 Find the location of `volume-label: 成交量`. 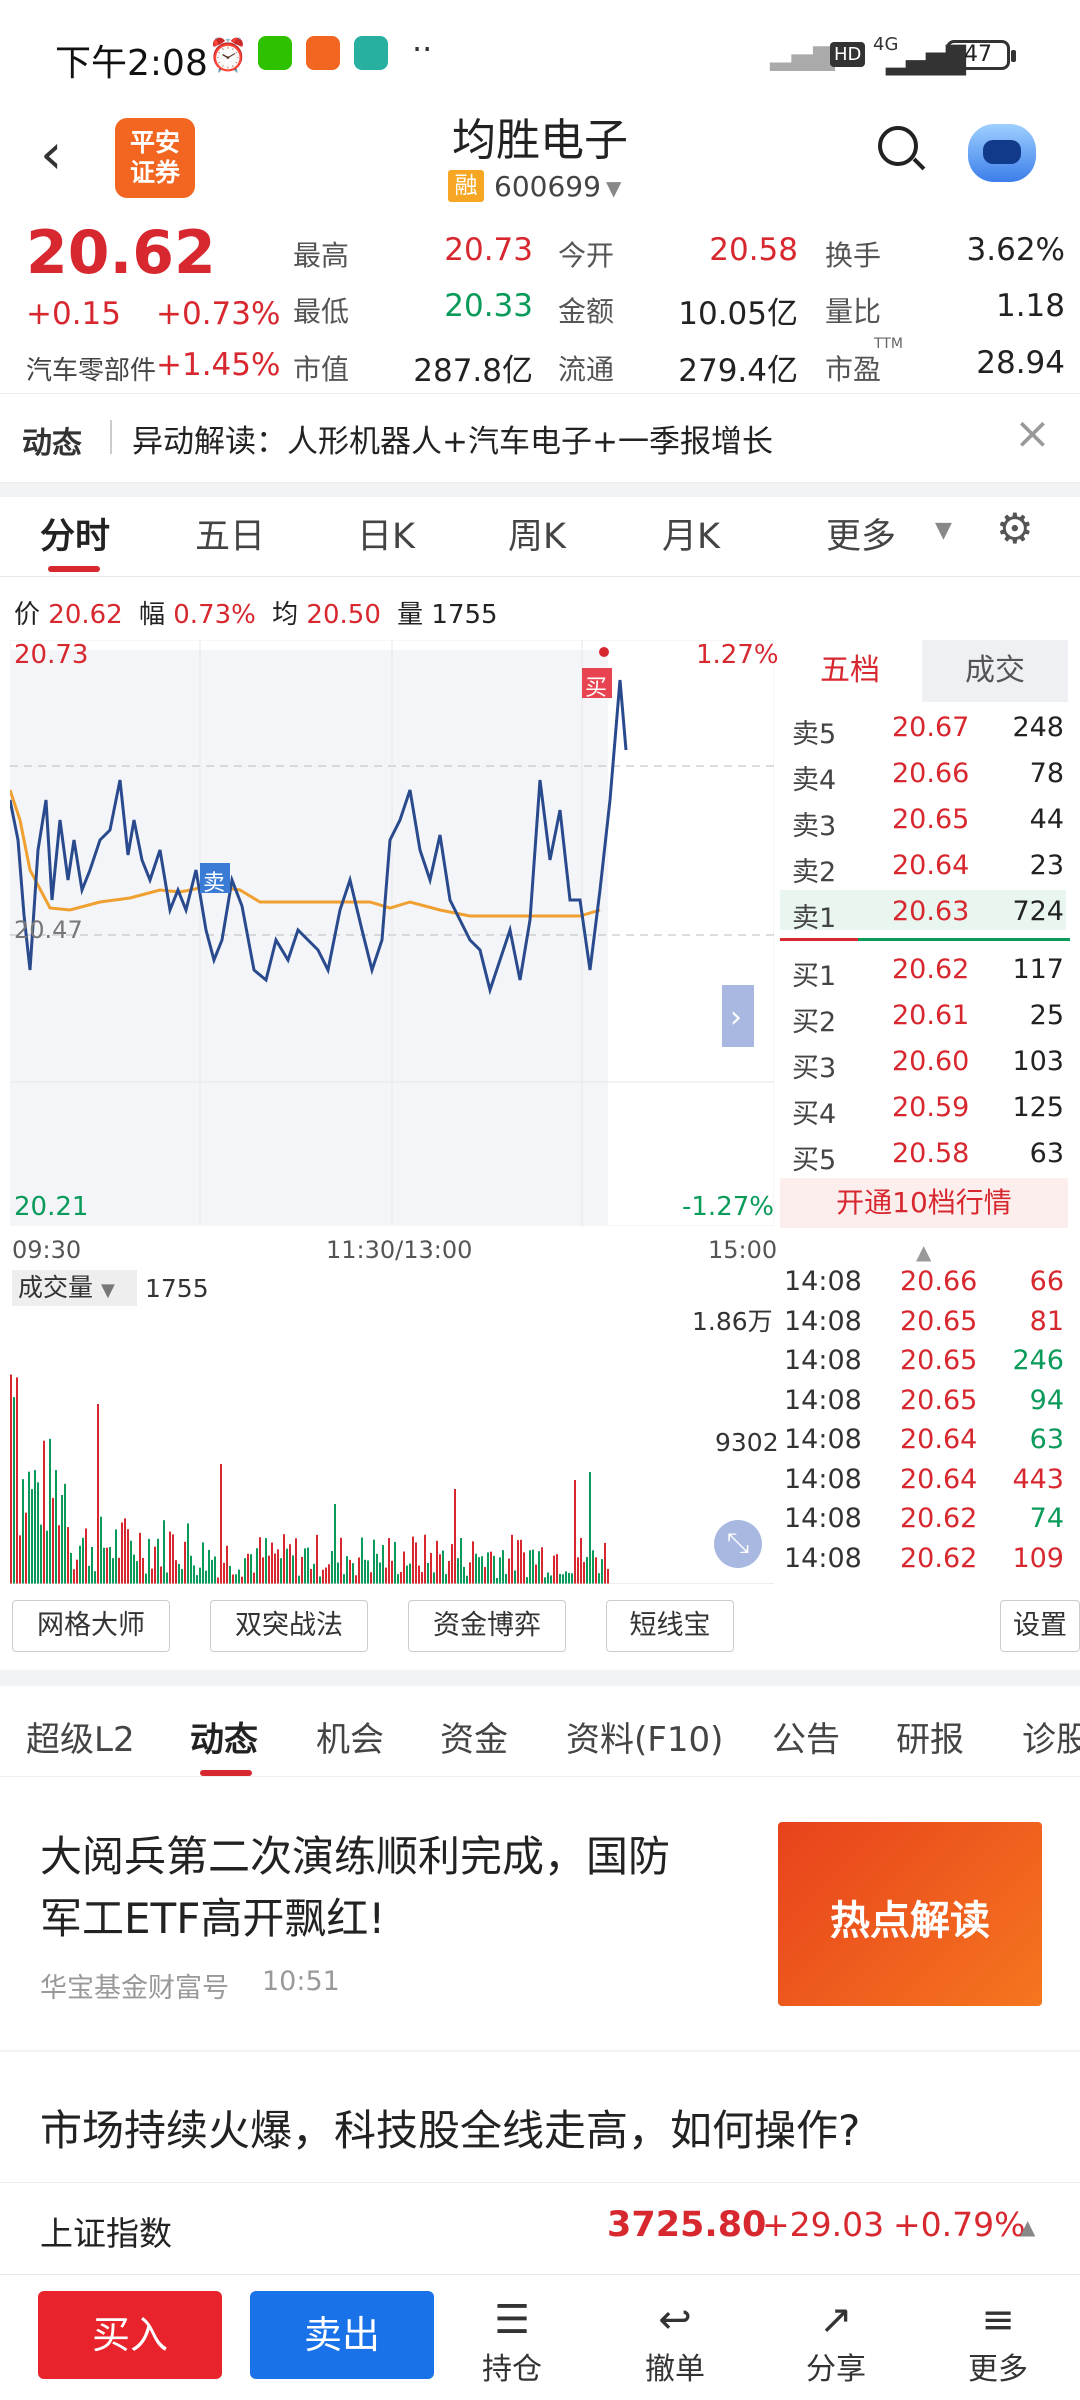

volume-label: 成交量 is located at coordinates (56, 1287).